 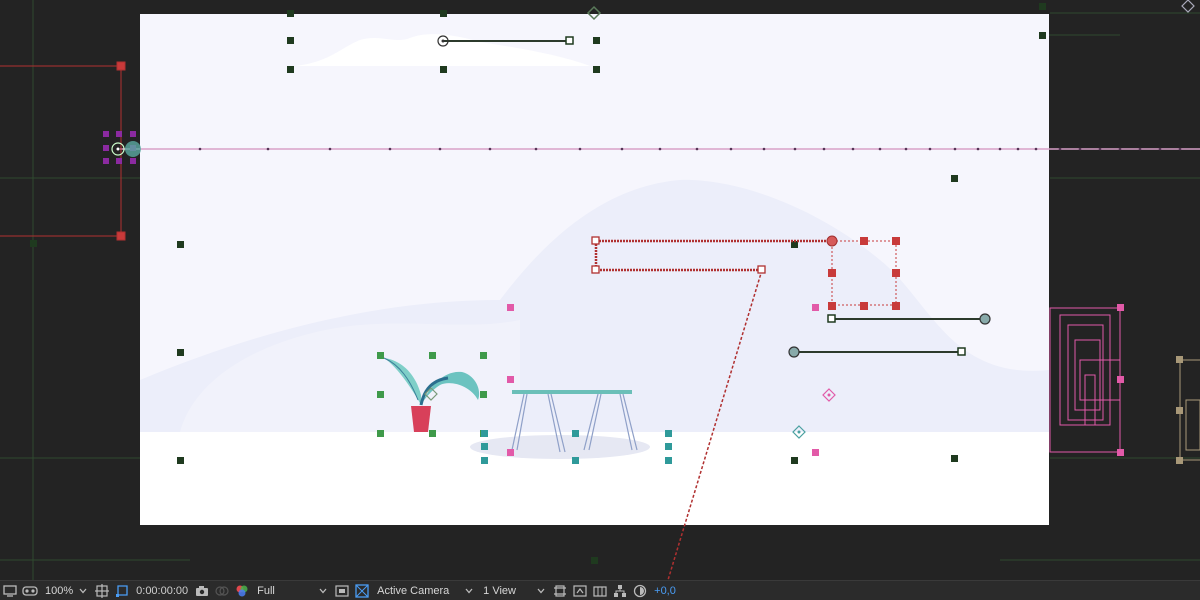 What do you see at coordinates (499, 590) in the screenshot?
I see `view-layout-value: 1 View` at bounding box center [499, 590].